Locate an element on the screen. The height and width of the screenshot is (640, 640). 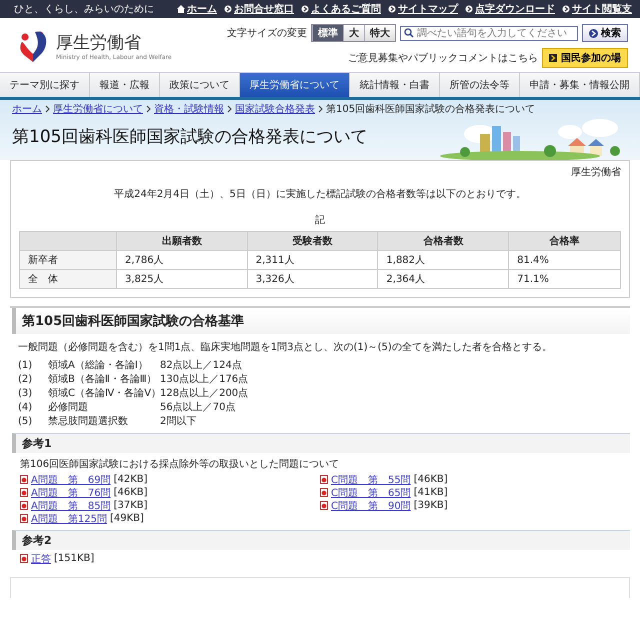
search-button: 検索 is located at coordinates (605, 33).